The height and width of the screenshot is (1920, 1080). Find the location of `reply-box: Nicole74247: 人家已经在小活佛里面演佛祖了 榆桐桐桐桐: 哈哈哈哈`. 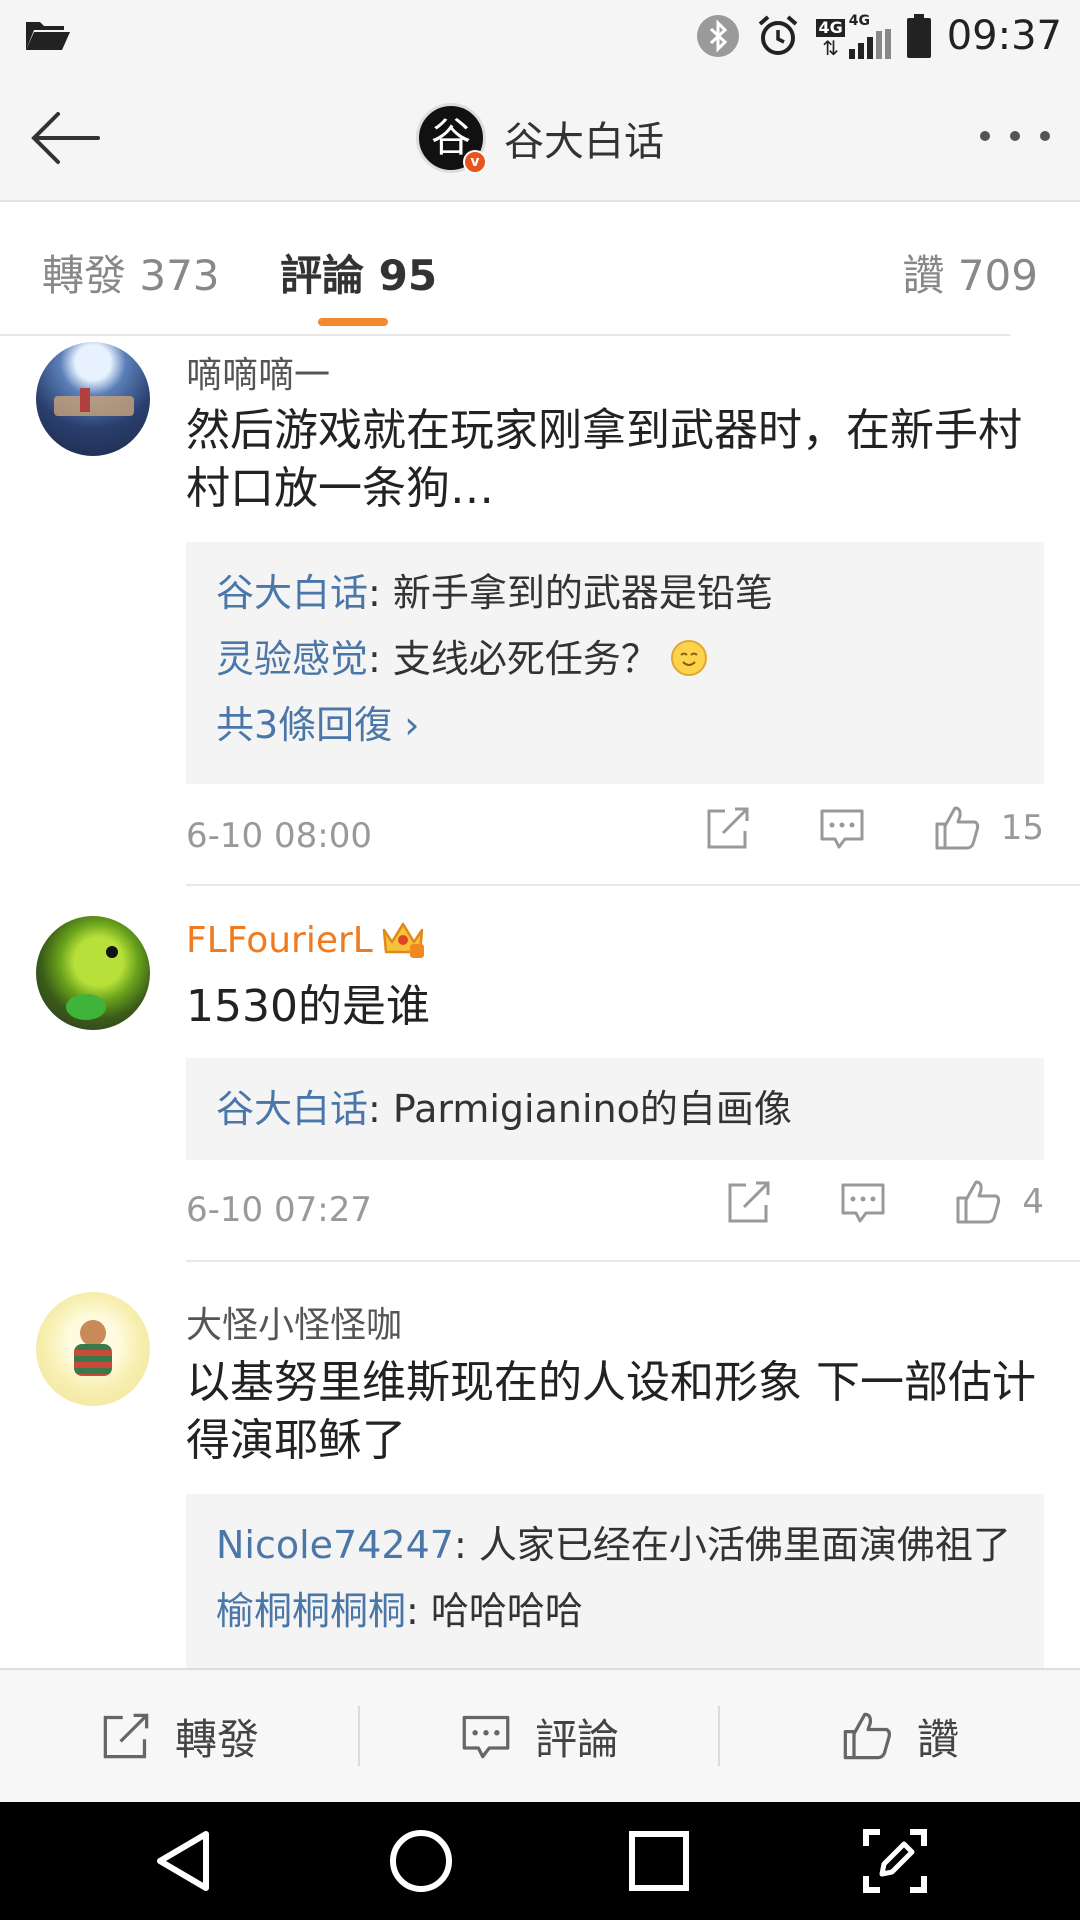

reply-box: Nicole74247: 人家已经在小活佛里面演佛祖了 榆桐桐桐桐: 哈哈哈哈 is located at coordinates (615, 1581).